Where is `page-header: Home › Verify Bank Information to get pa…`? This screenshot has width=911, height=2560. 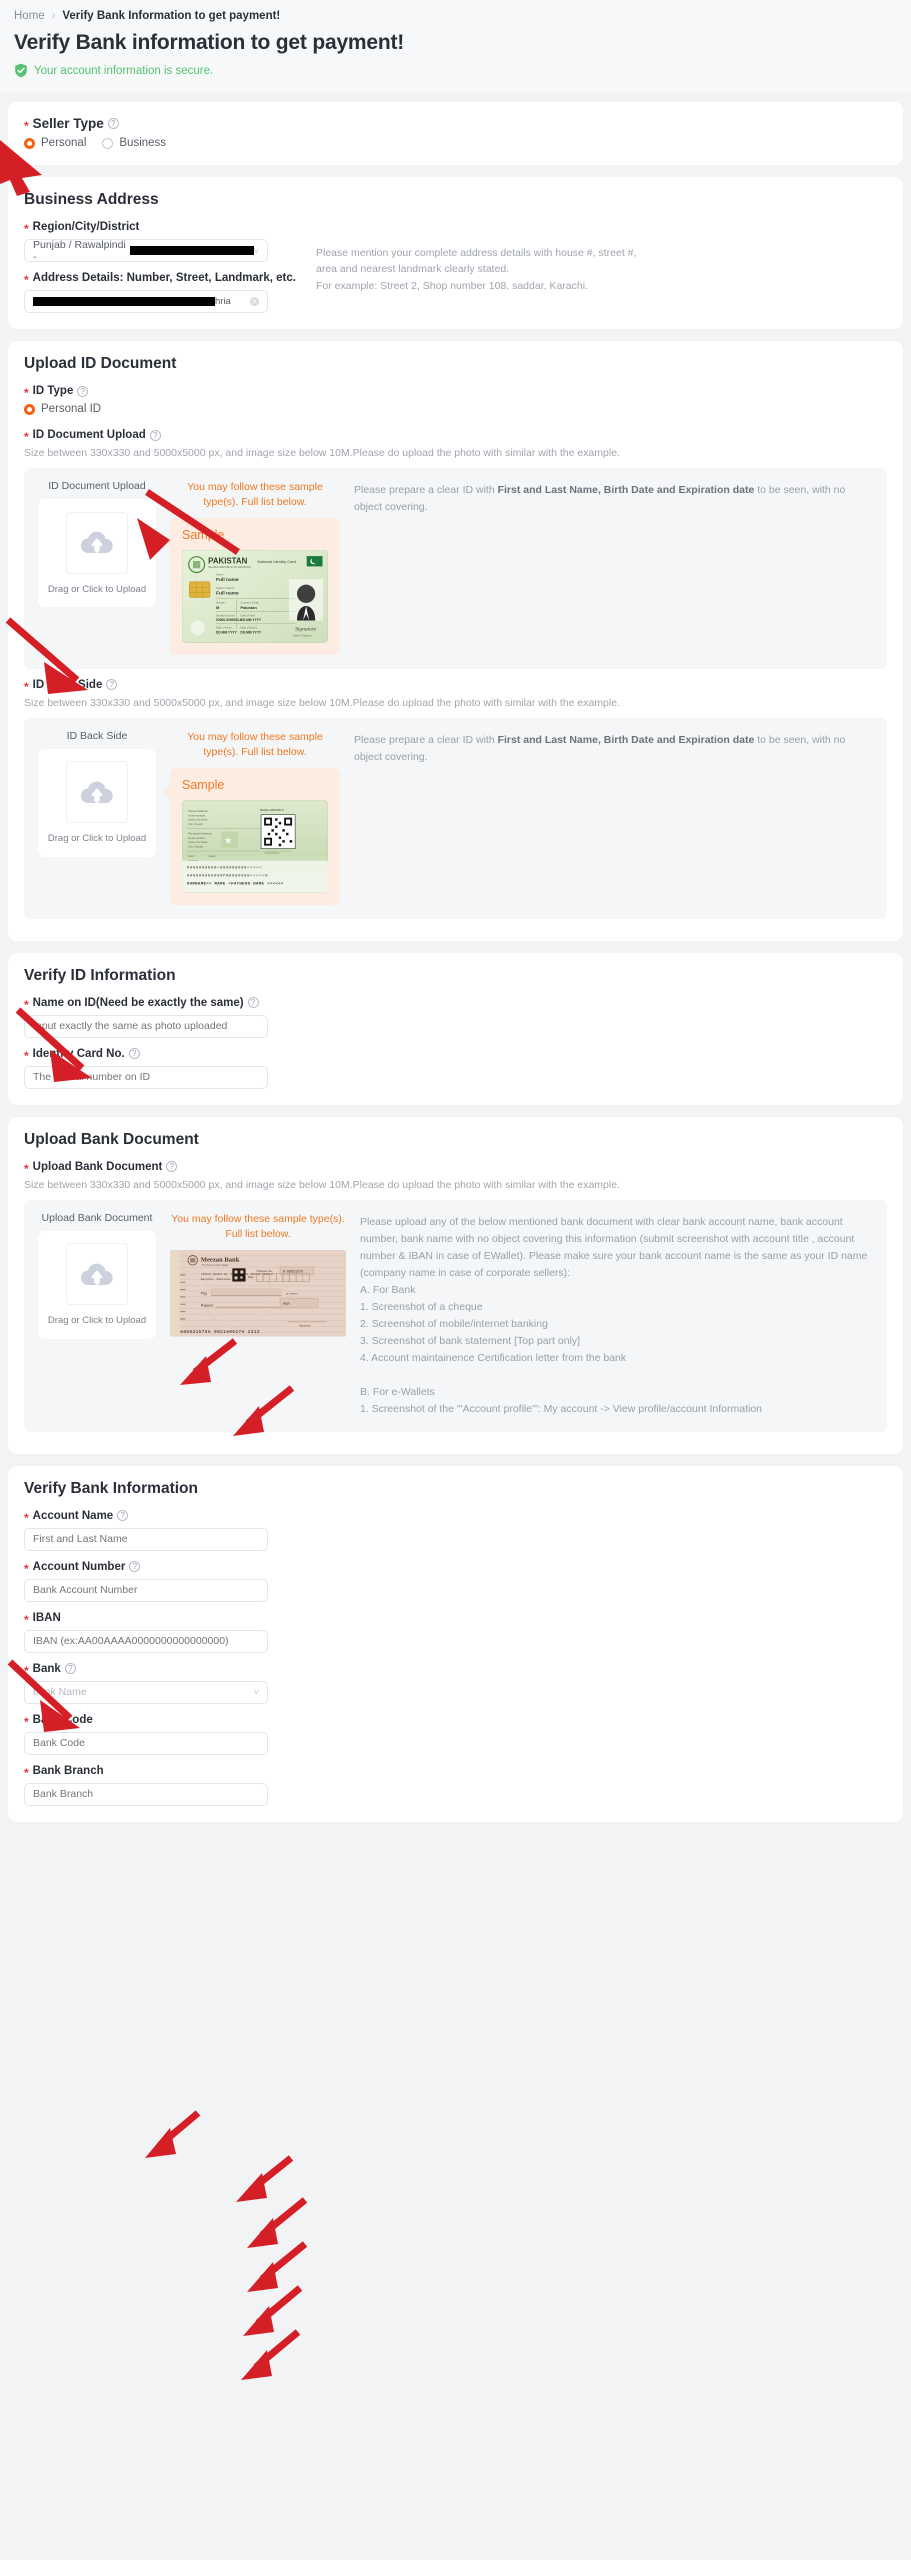
page-header: Home › Verify Bank Information to get pa… is located at coordinates (455, 46).